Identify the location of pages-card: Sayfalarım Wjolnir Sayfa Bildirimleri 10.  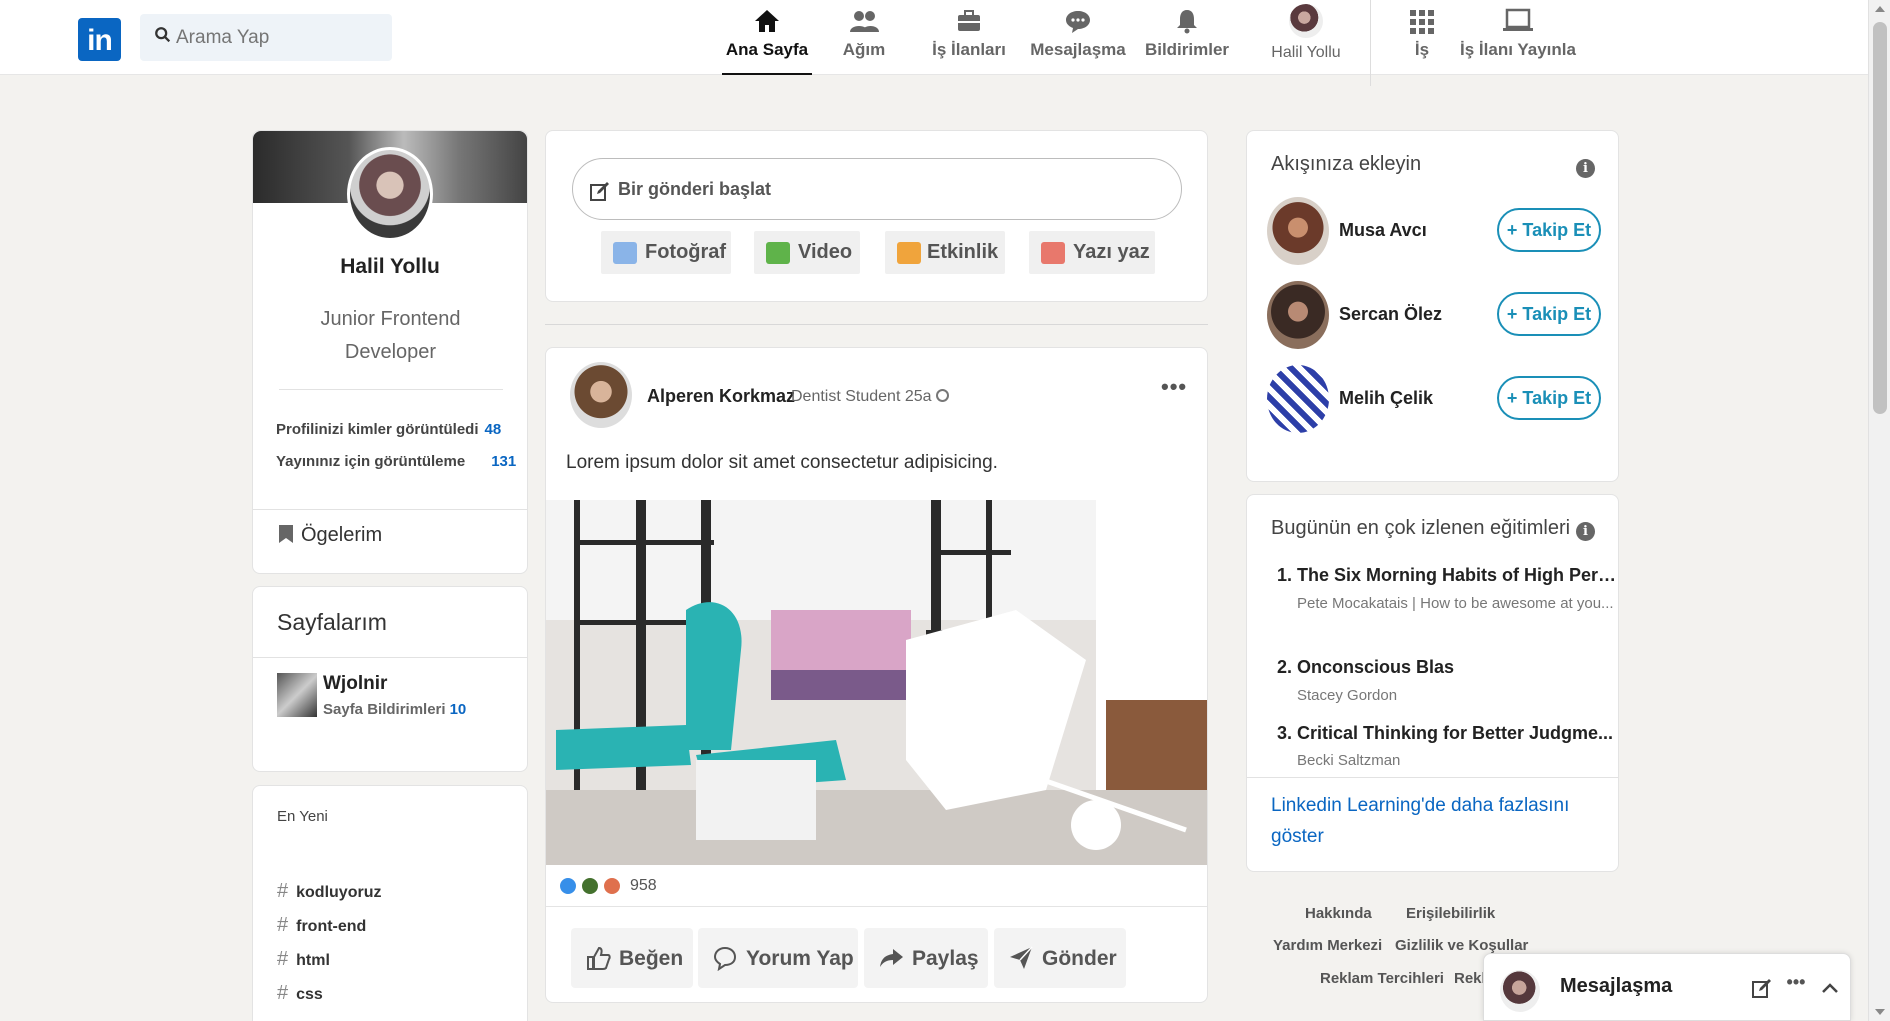
(390, 679).